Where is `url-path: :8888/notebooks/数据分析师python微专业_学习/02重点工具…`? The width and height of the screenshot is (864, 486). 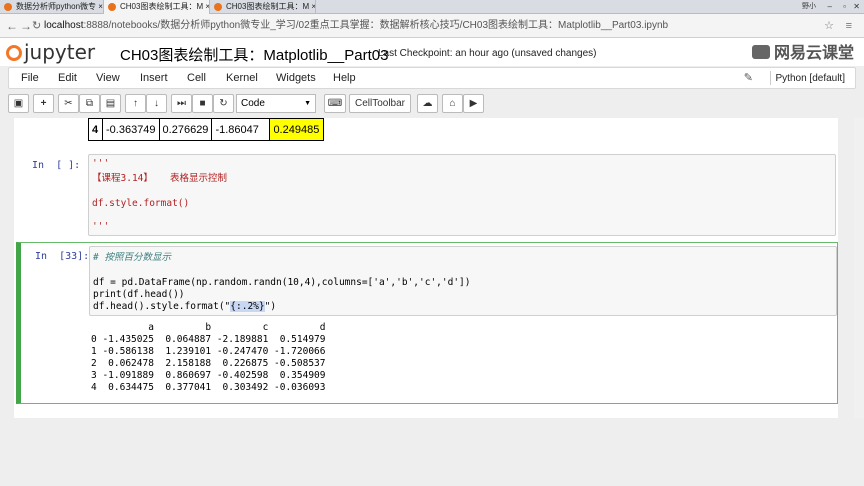 url-path: :8888/notebooks/数据分析师python微专业_学习/02重点工具… is located at coordinates (376, 25).